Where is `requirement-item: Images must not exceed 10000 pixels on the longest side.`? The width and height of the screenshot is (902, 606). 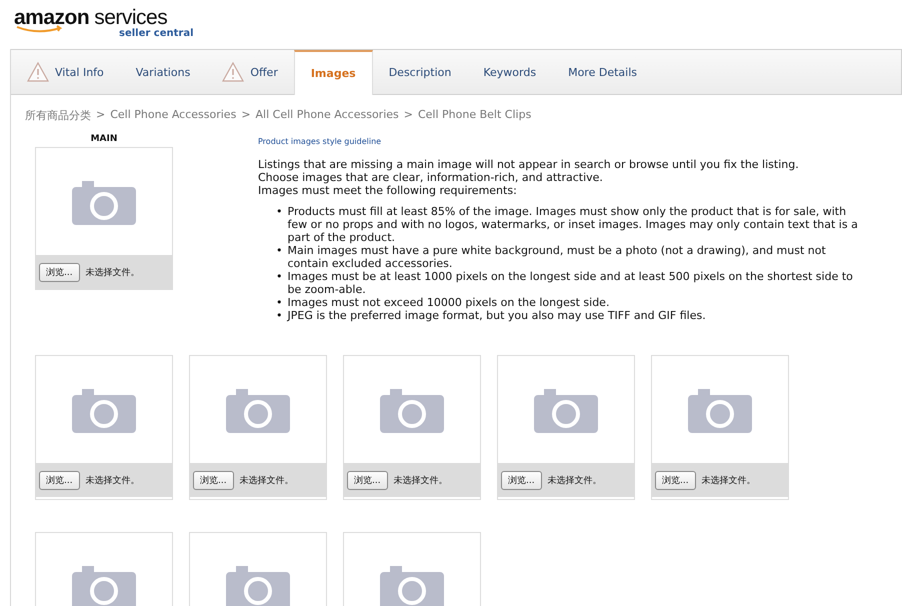 requirement-item: Images must not exceed 10000 pixels on the longest side. is located at coordinates (449, 302).